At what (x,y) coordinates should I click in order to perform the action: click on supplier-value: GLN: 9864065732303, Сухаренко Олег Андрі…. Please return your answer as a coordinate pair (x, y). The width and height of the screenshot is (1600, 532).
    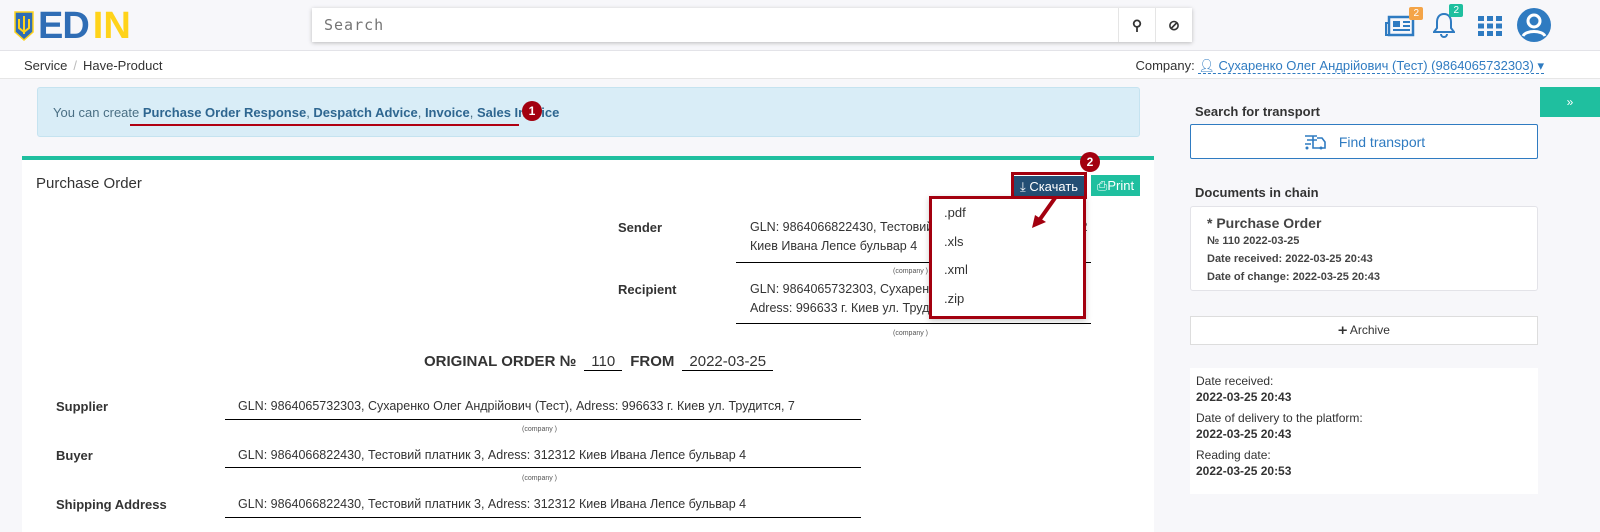
    Looking at the image, I should click on (516, 406).